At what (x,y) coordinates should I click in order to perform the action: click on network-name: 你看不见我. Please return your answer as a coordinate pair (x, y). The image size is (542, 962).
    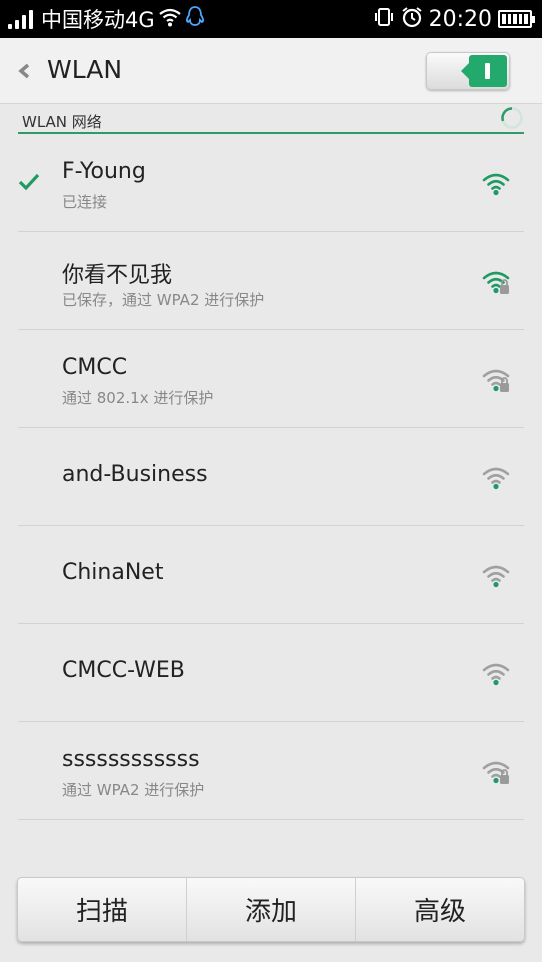
    Looking at the image, I should click on (117, 275).